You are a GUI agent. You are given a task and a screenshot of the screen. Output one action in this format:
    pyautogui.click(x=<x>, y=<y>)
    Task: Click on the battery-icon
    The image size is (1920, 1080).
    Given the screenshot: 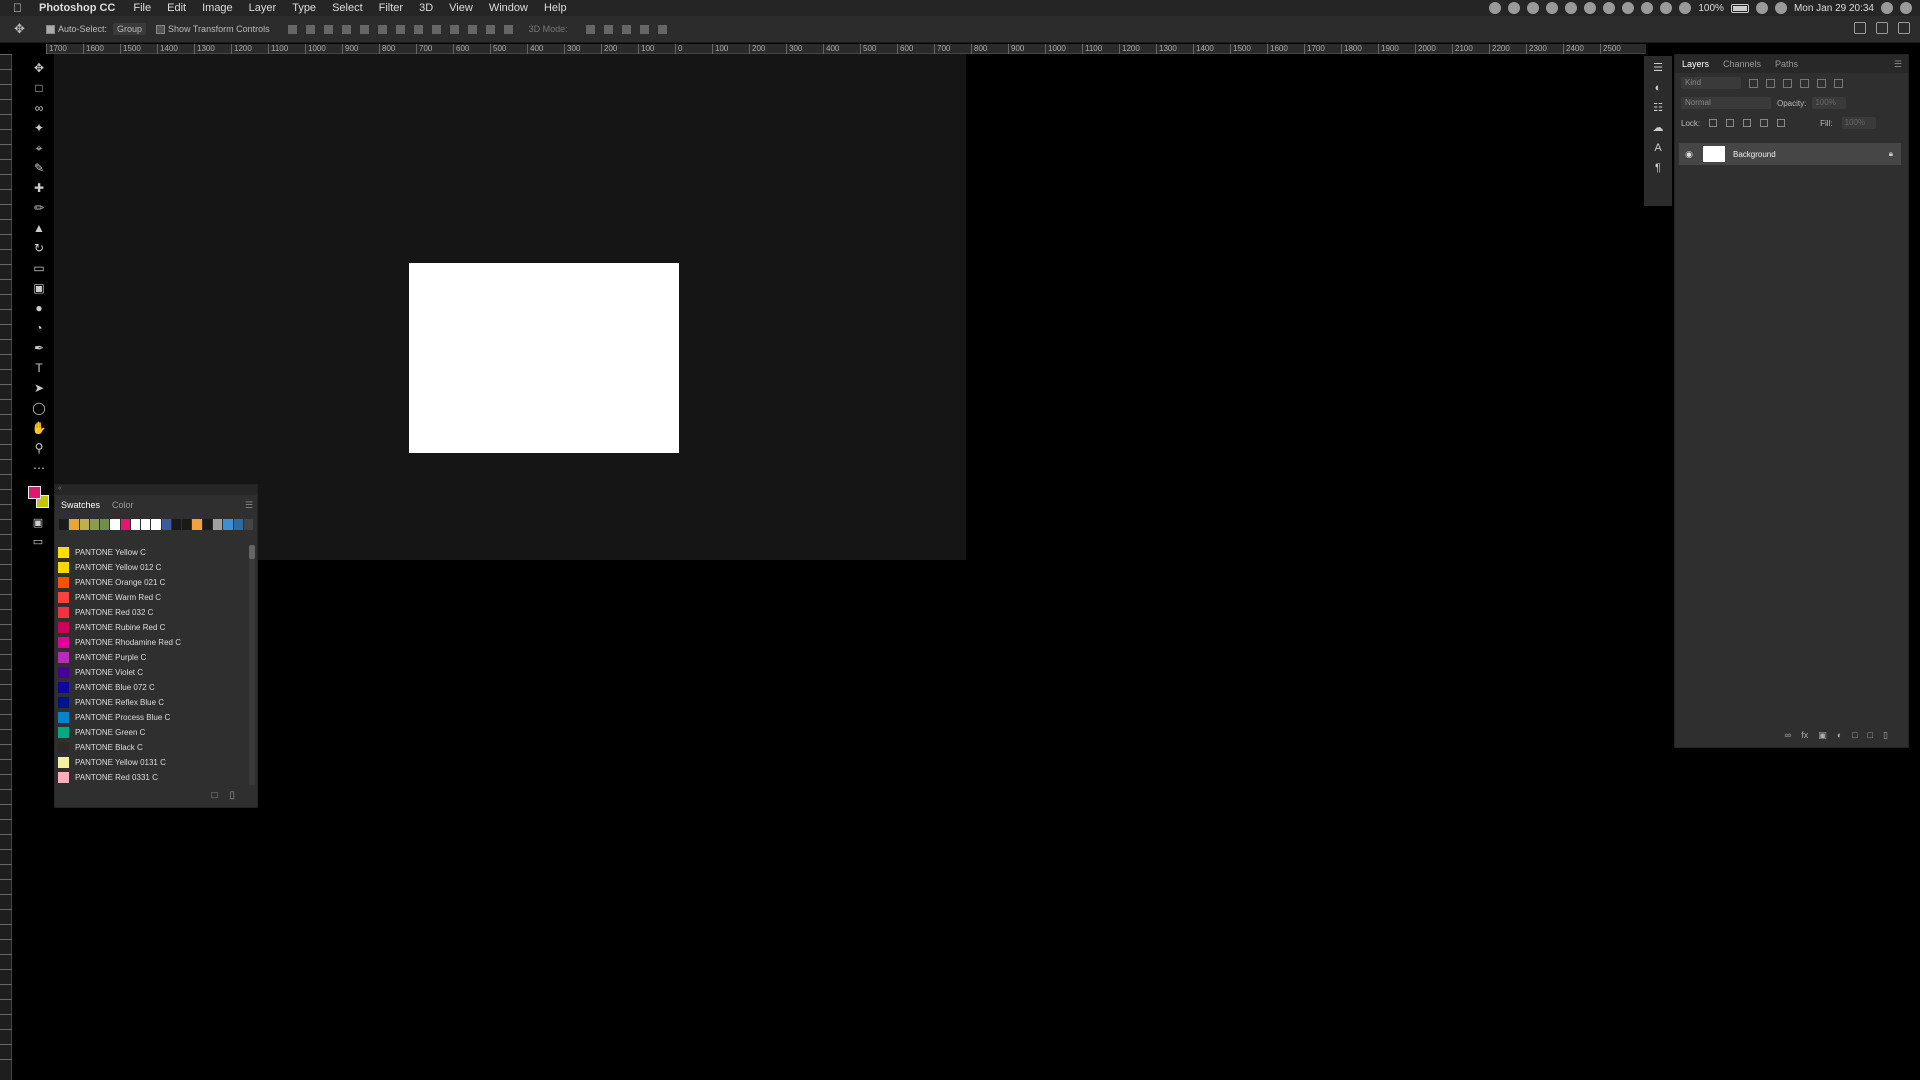 What is the action you would take?
    pyautogui.click(x=1739, y=8)
    